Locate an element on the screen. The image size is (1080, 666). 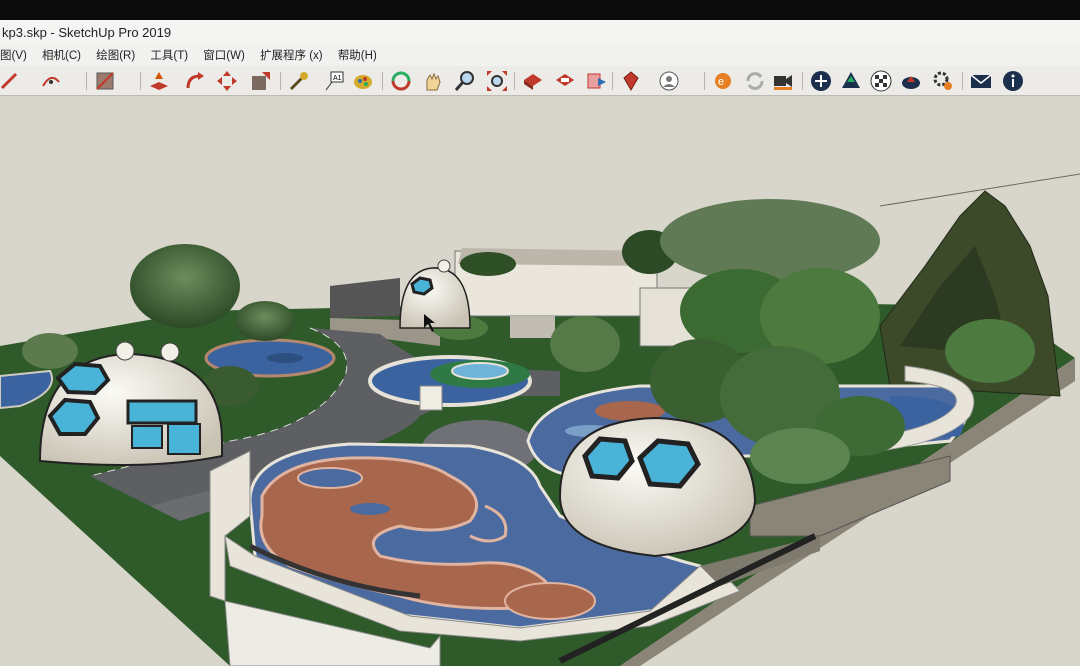
window-title: kp3.skp - SketchUp Pro 2019 is located at coordinates (87, 32).